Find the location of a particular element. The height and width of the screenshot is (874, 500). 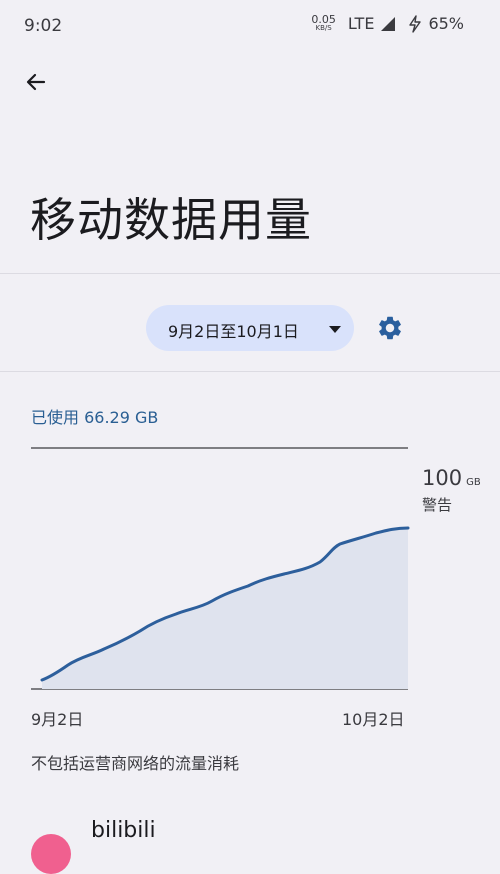

settings-button is located at coordinates (390, 328).